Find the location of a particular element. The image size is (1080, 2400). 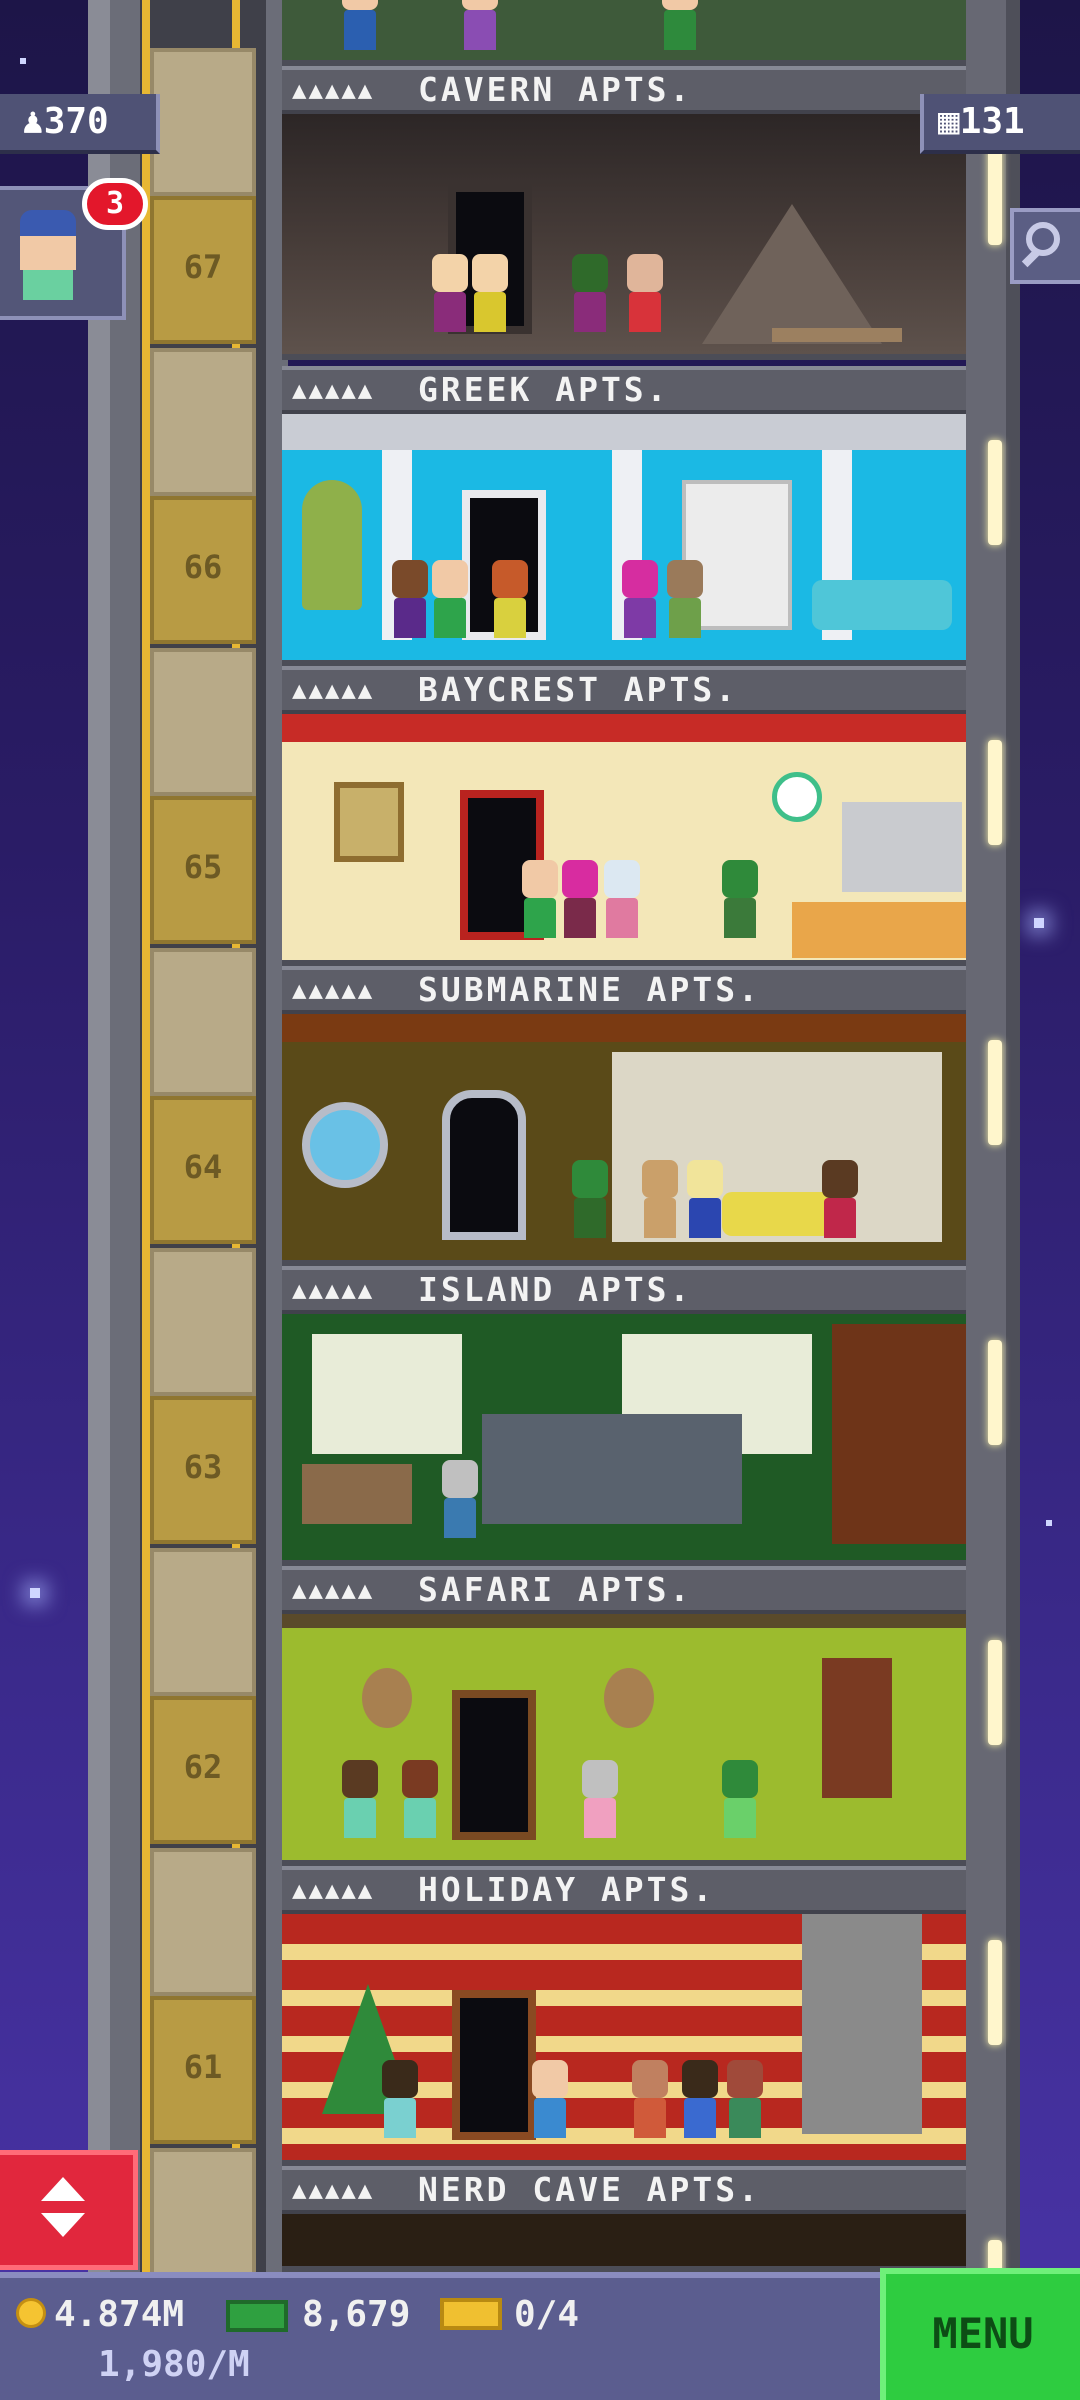

magnifier-handle is located at coordinates (1031, 258).